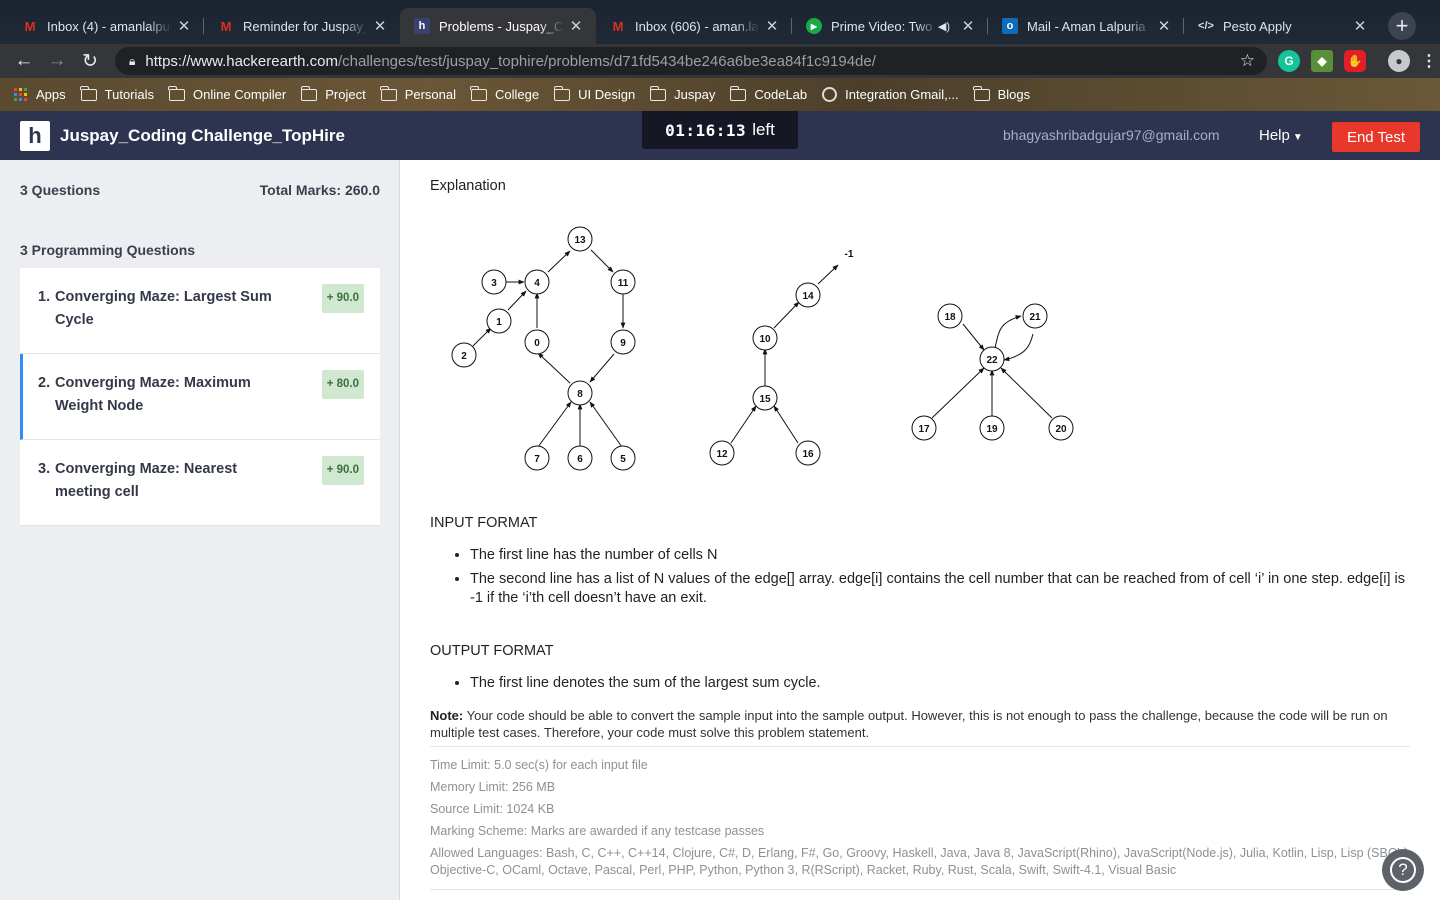 The height and width of the screenshot is (900, 1440). Describe the element at coordinates (607, 94) in the screenshot. I see `bookmark-label: UI Design` at that location.